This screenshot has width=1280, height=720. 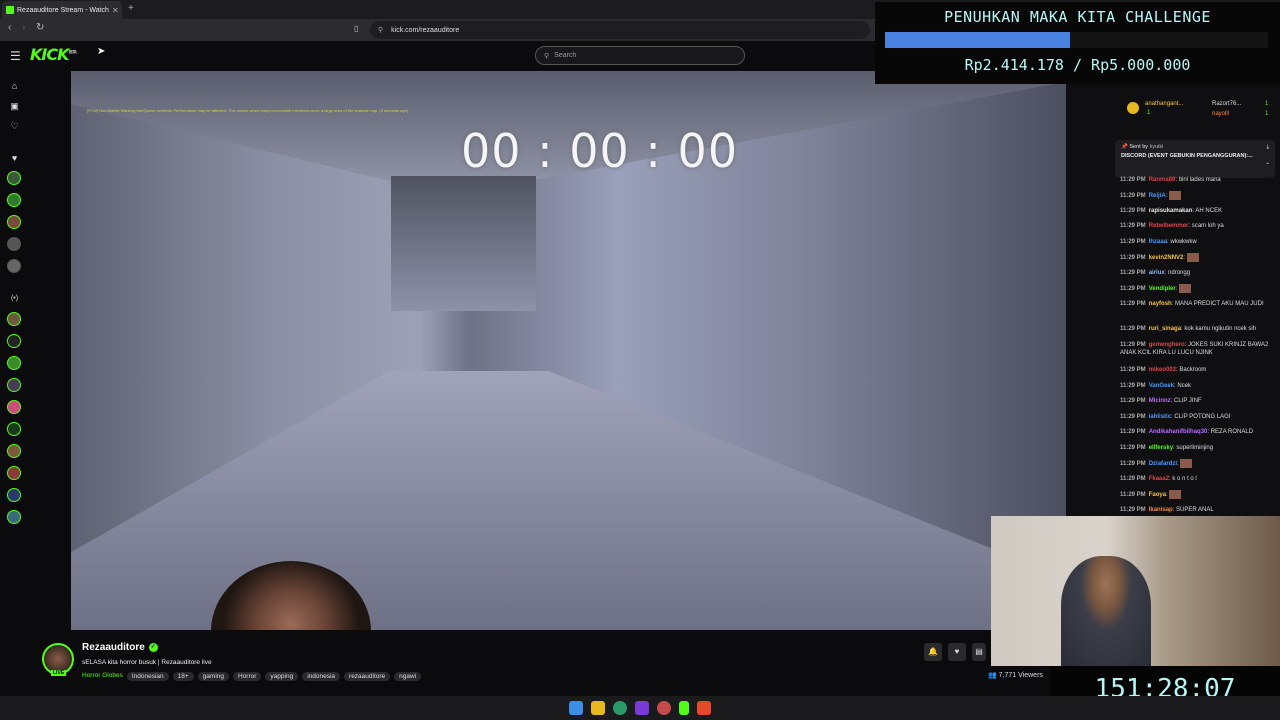 I want to click on chat-username: Ihzaaa, so click(x=1158, y=242).